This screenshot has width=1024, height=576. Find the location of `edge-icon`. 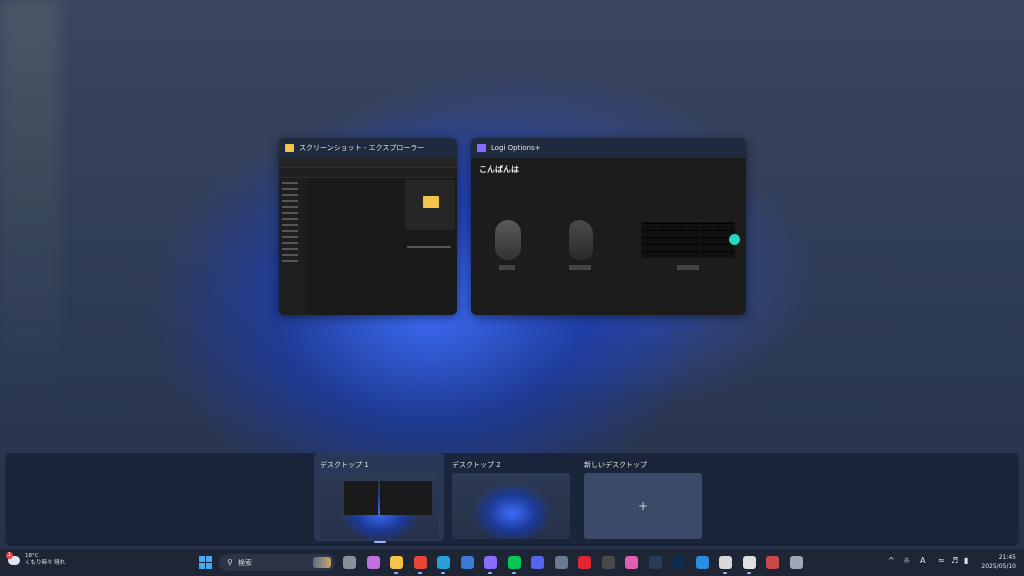

edge-icon is located at coordinates (443, 562).